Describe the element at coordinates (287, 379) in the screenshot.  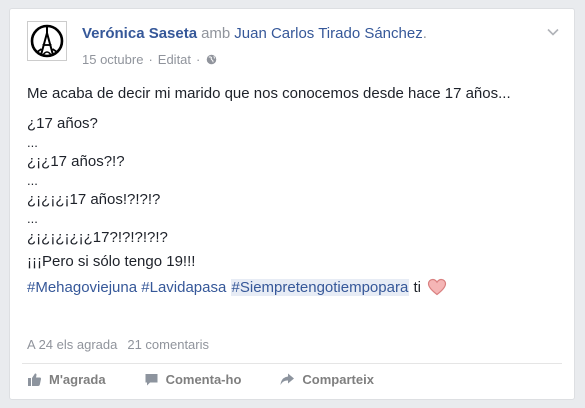
I see `share-arrow-icon` at that location.